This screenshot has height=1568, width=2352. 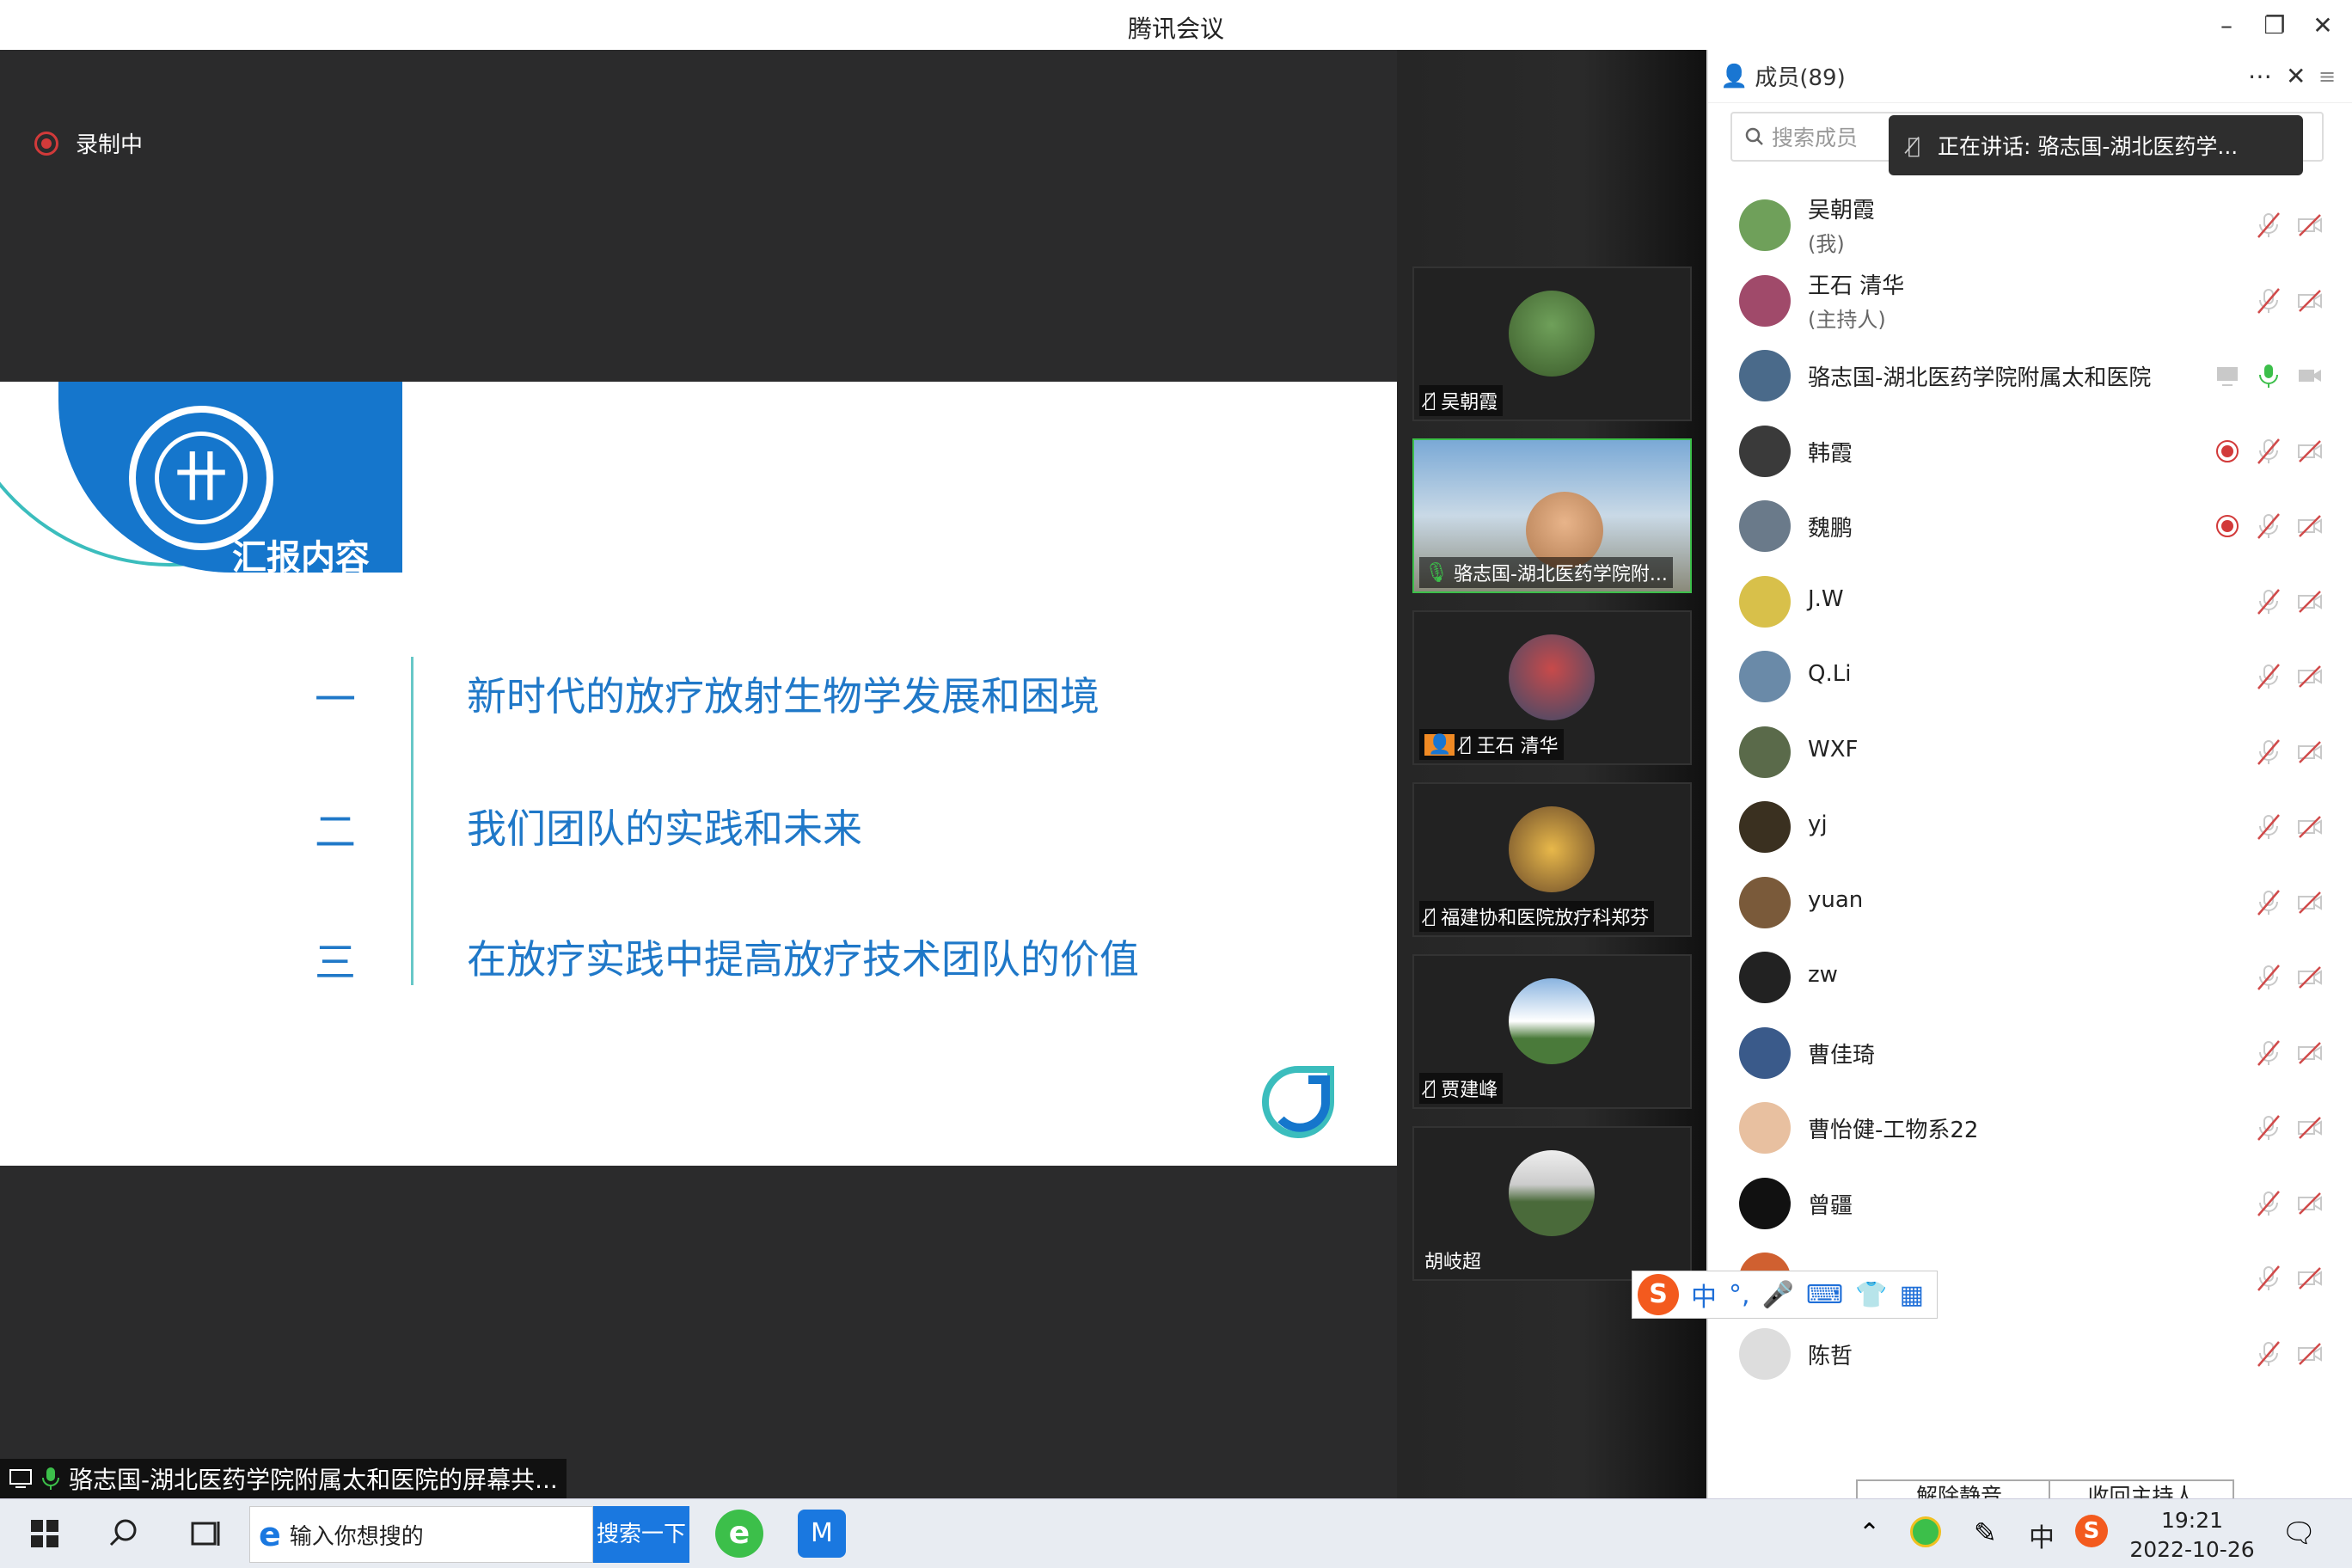 I want to click on member-row: 韩霞, so click(x=2030, y=451).